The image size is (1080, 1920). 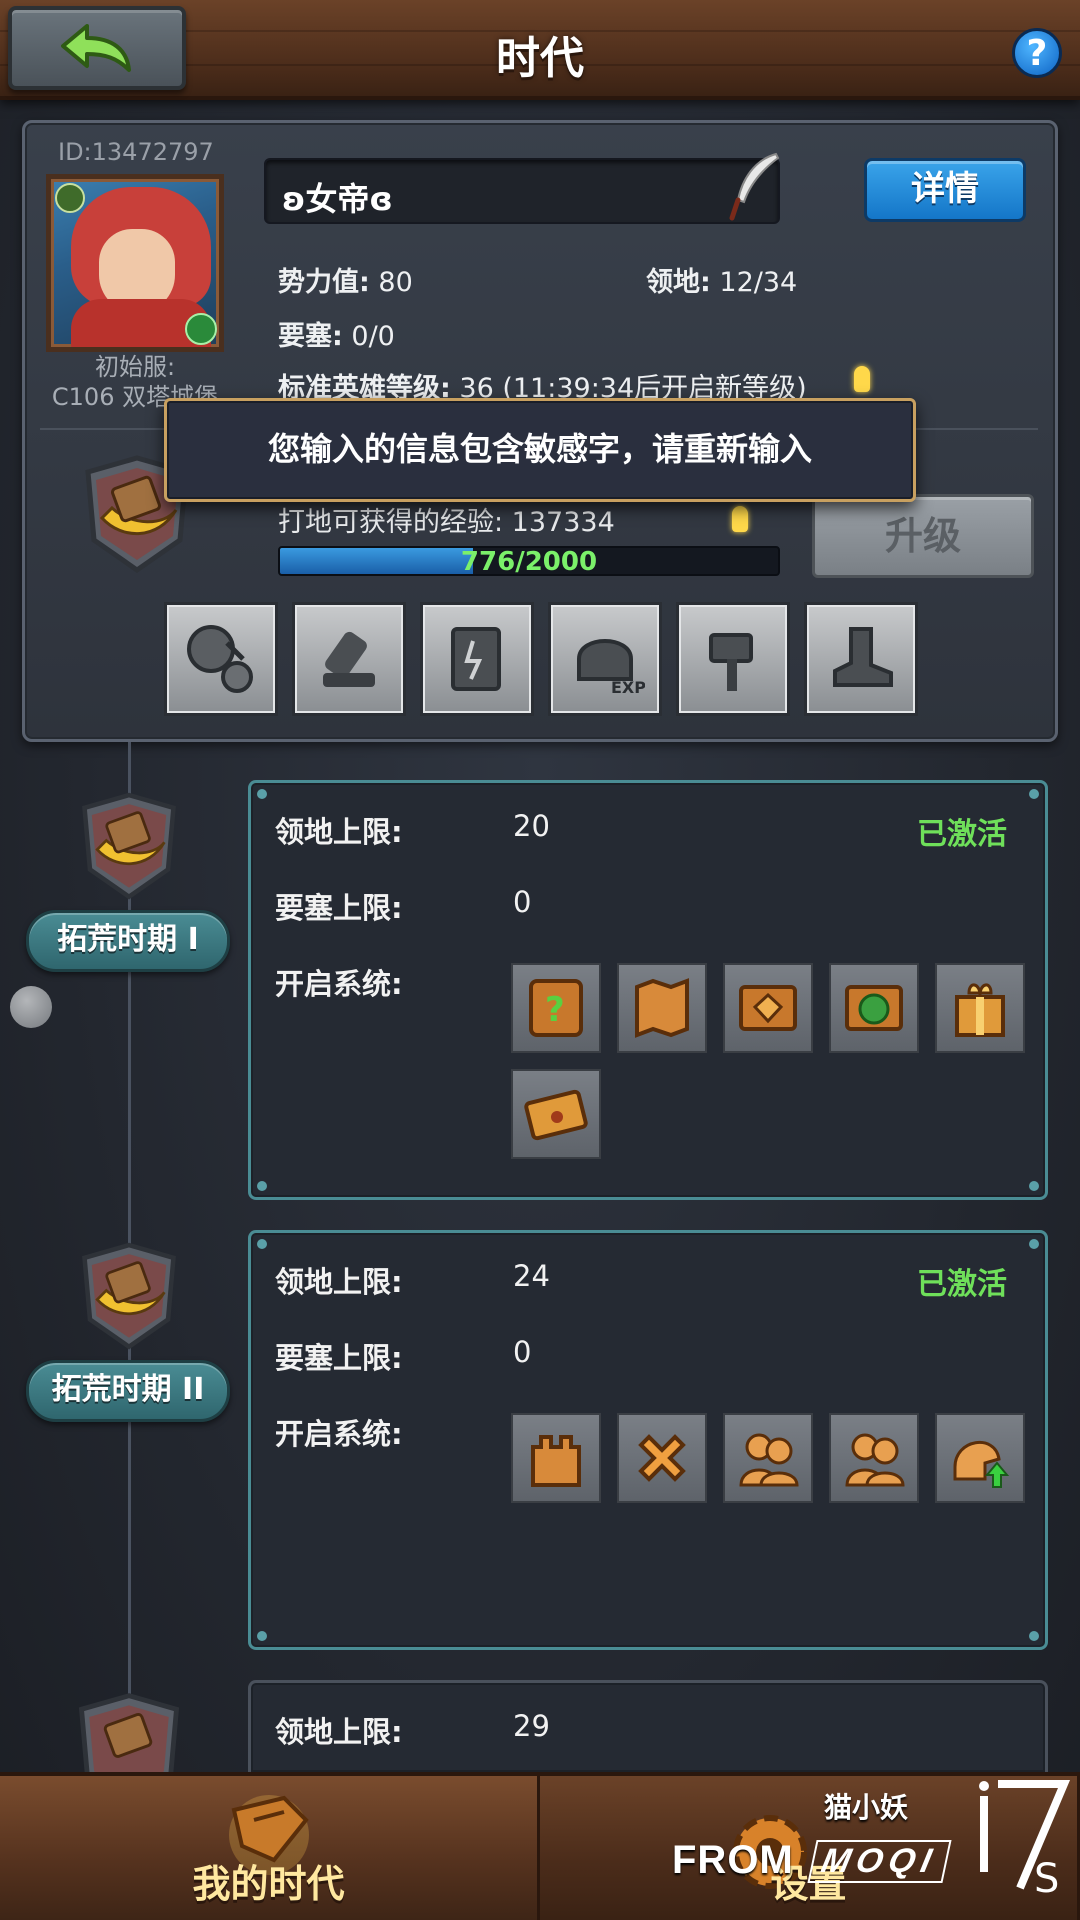 I want to click on territory-limit-value: 24, so click(x=531, y=1276).